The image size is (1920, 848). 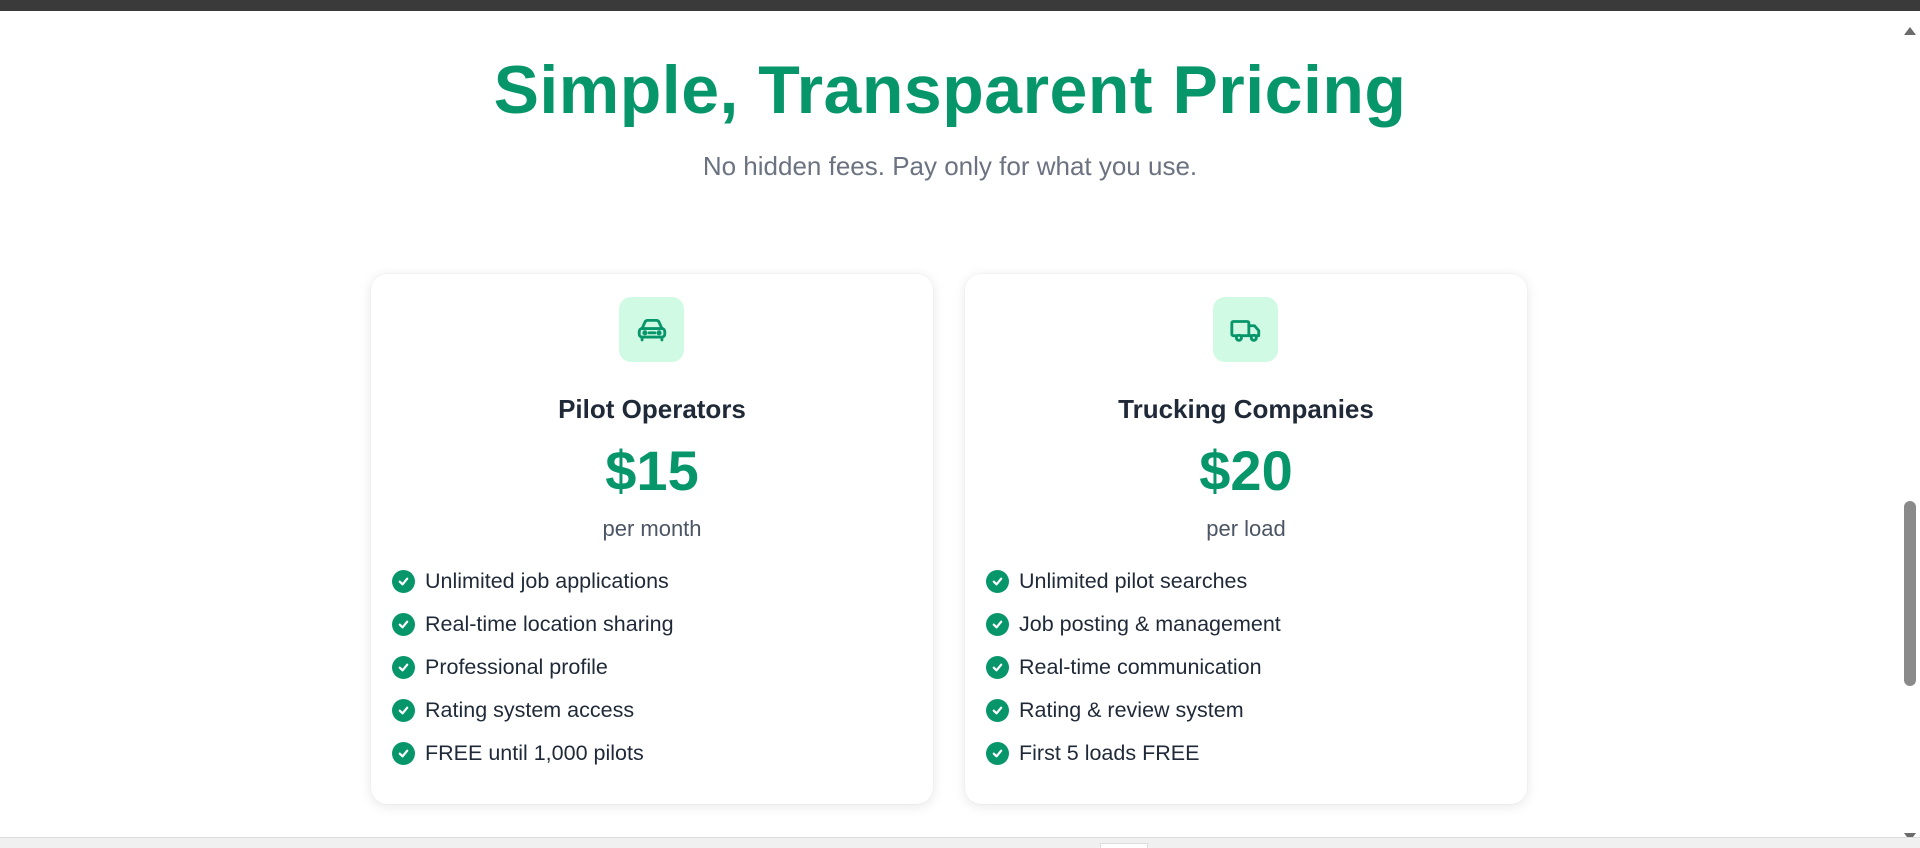 I want to click on plan-price: $15, so click(x=652, y=470).